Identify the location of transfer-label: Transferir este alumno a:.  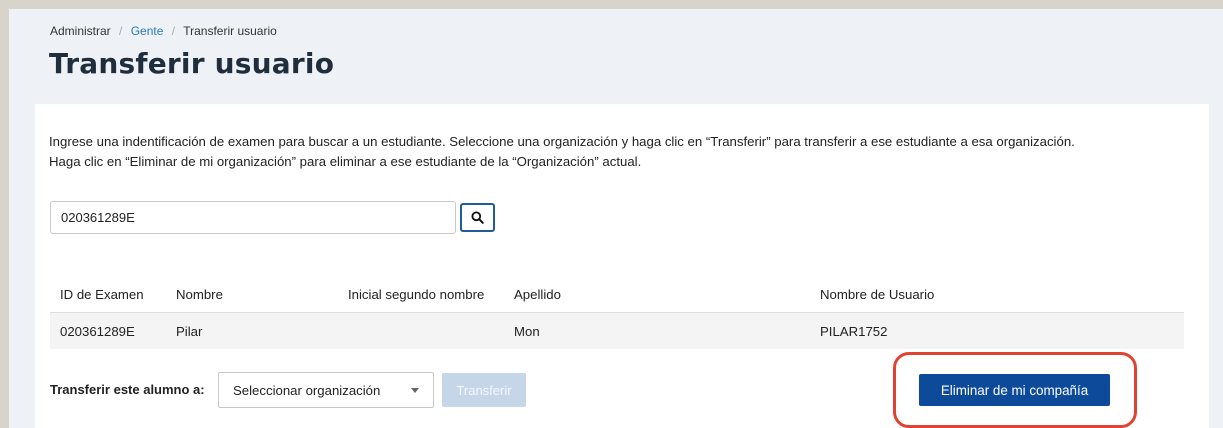
(127, 389).